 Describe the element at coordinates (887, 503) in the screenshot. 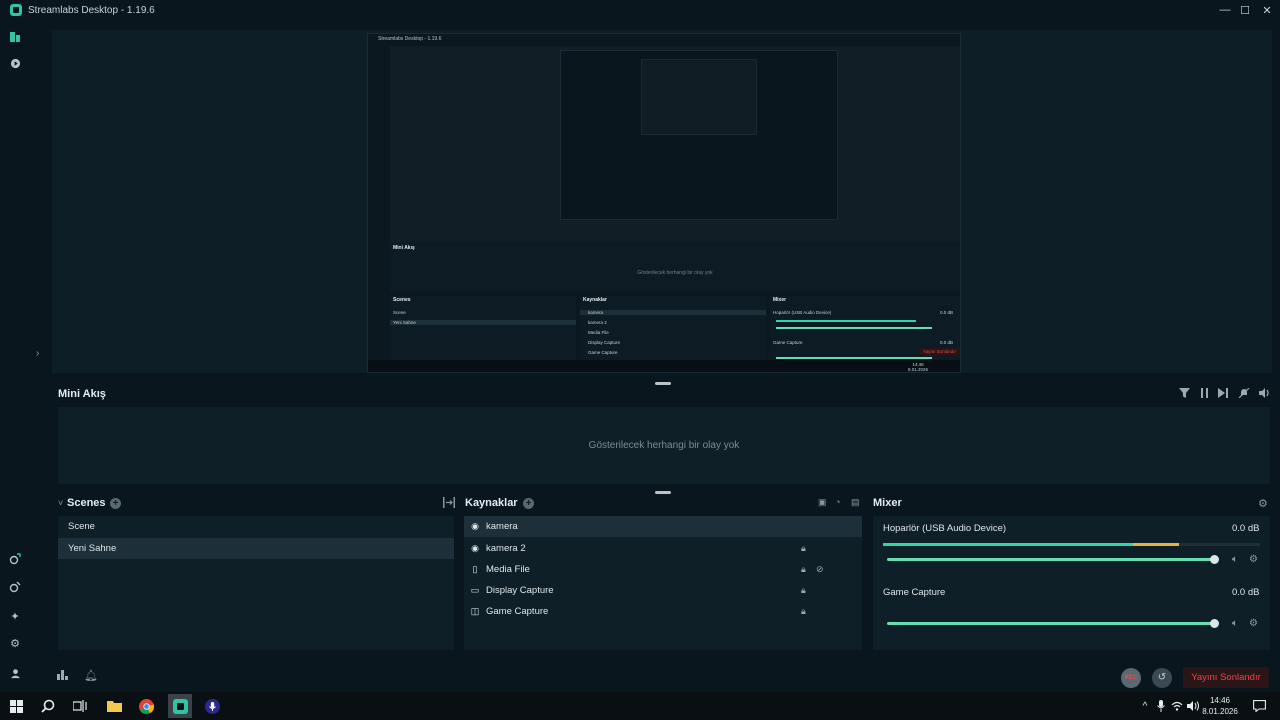

I see `mixer-title: Mixer` at that location.